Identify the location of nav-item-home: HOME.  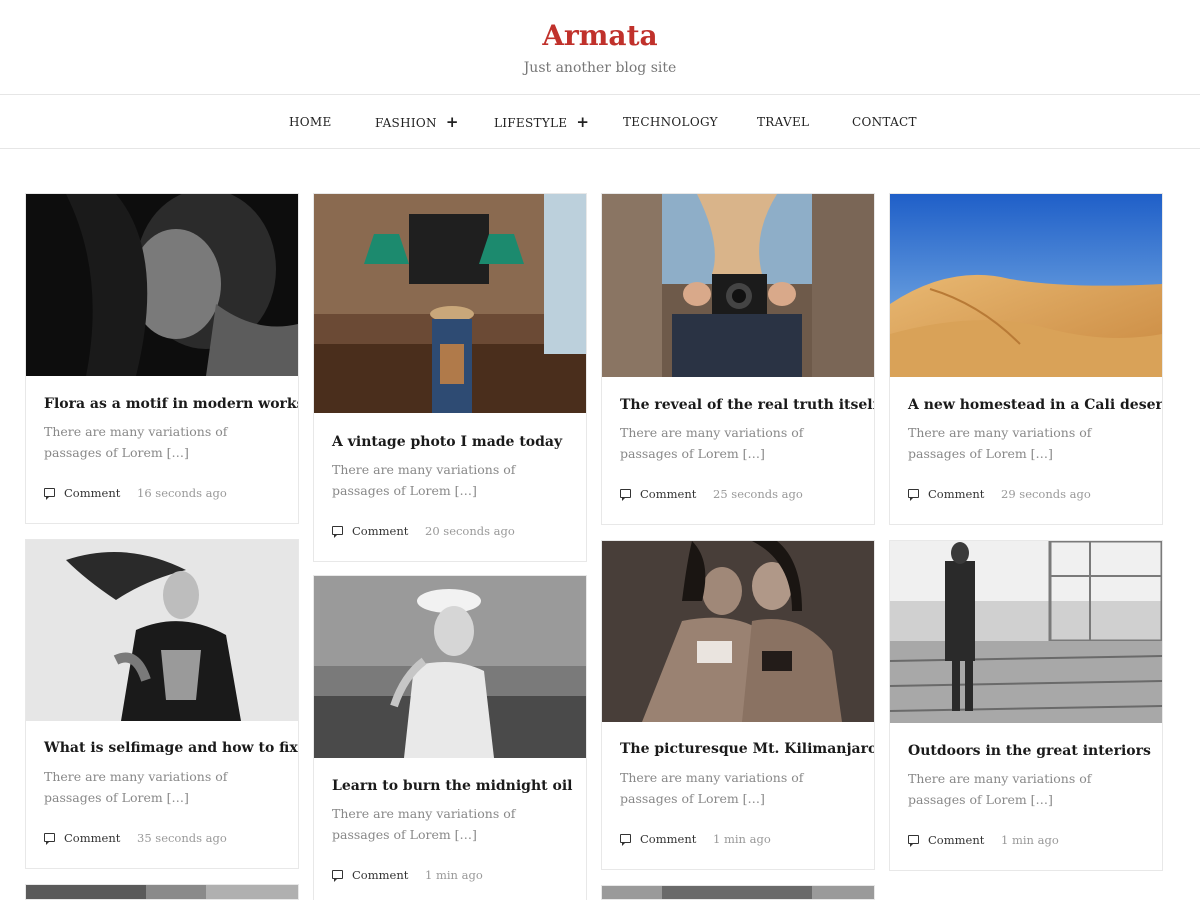
(310, 122).